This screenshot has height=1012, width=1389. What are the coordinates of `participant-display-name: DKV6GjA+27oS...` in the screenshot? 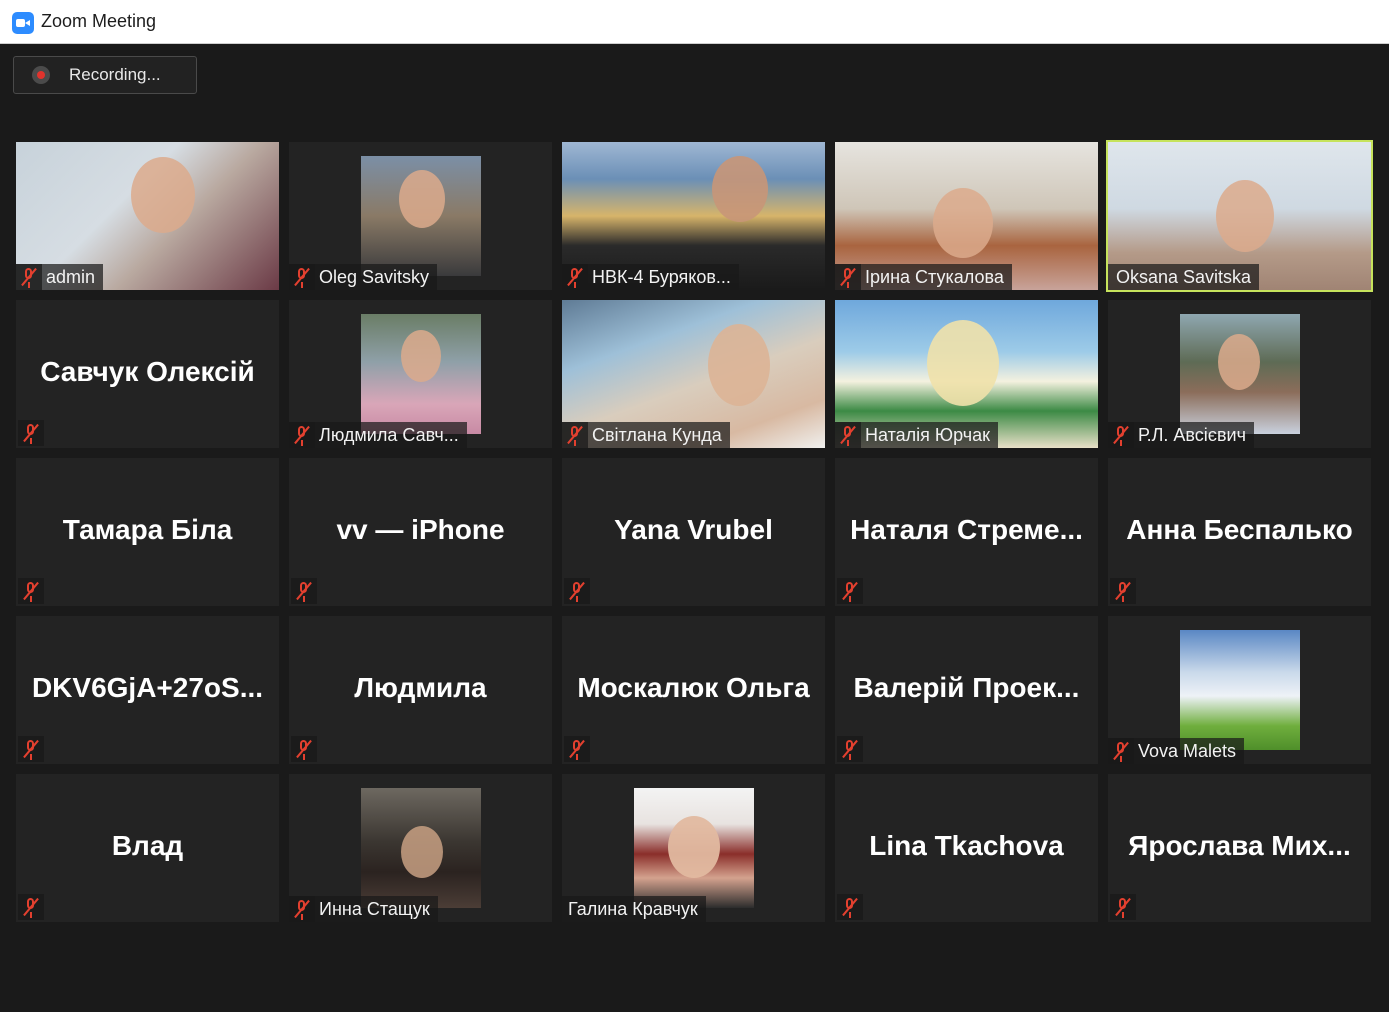 It's located at (147, 687).